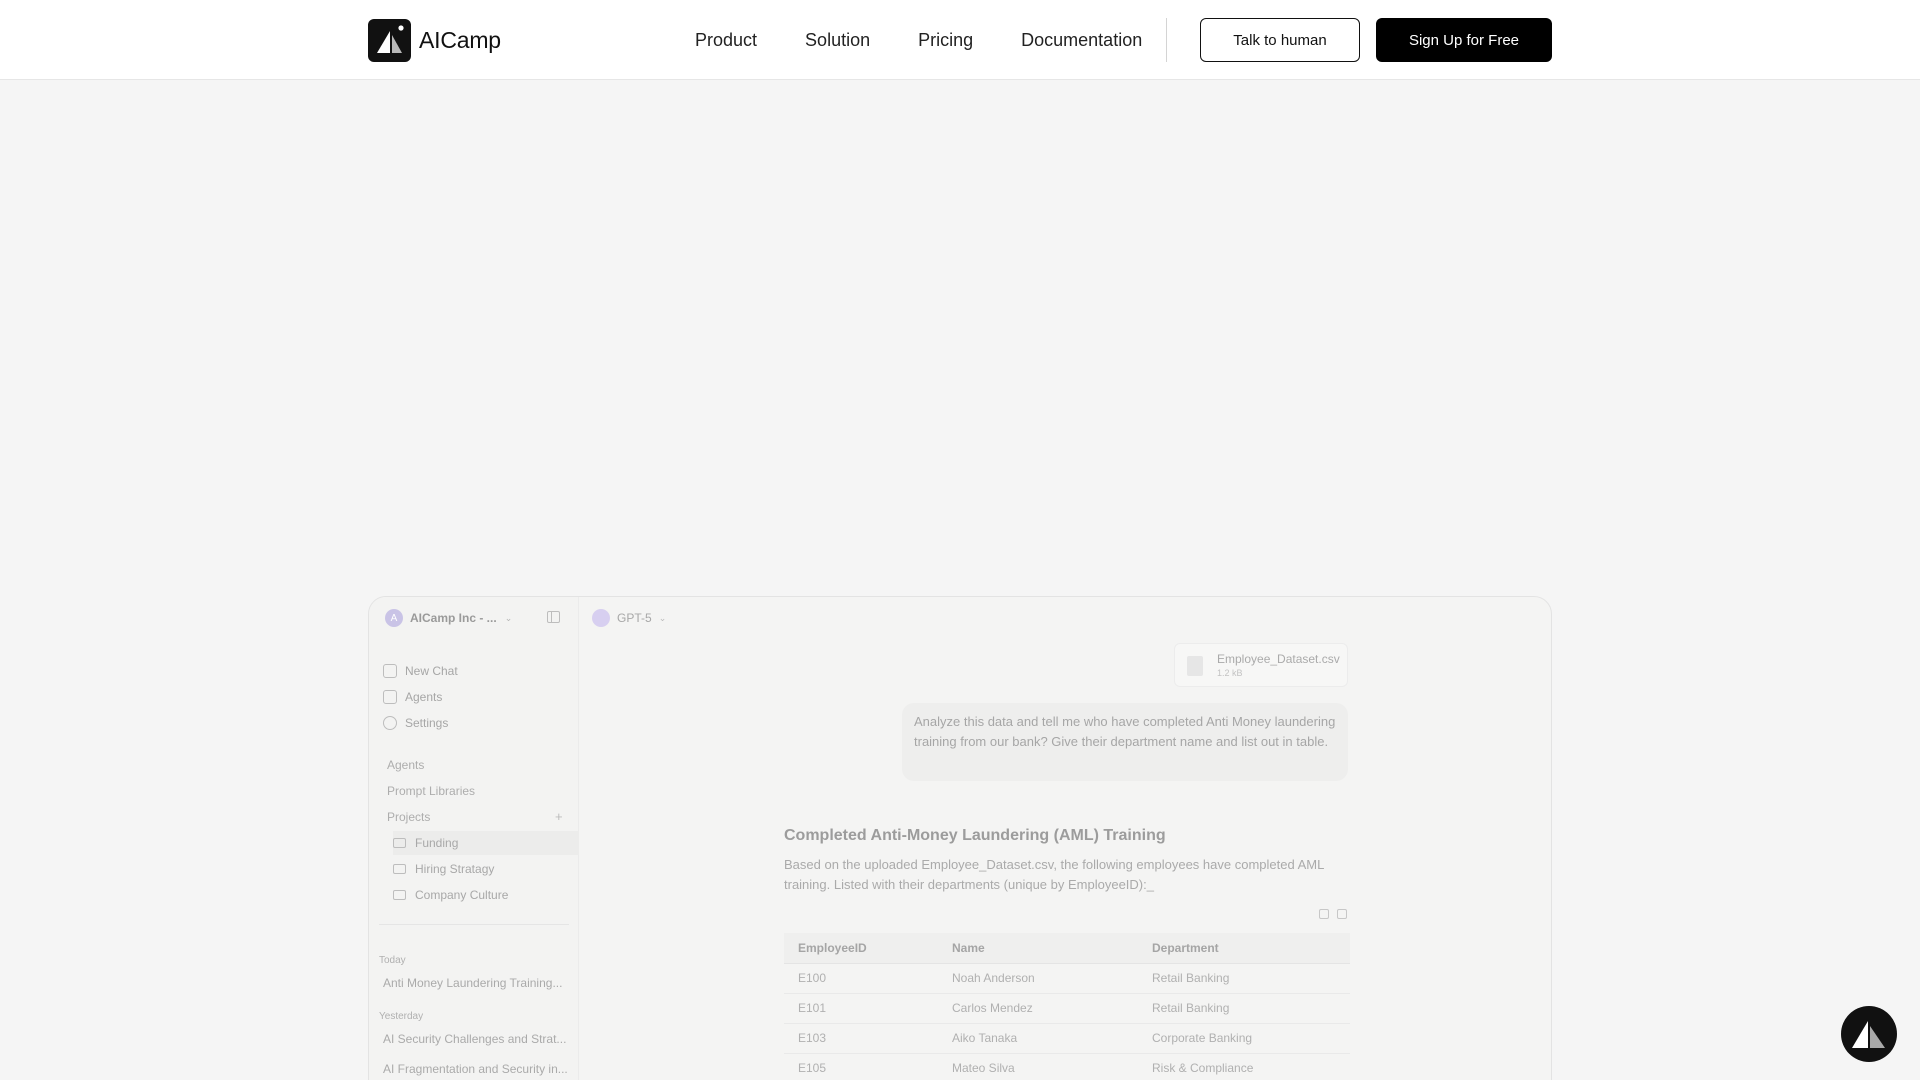 This screenshot has height=1080, width=1920. I want to click on sign-up-button: Sign Up for Free, so click(1464, 40).